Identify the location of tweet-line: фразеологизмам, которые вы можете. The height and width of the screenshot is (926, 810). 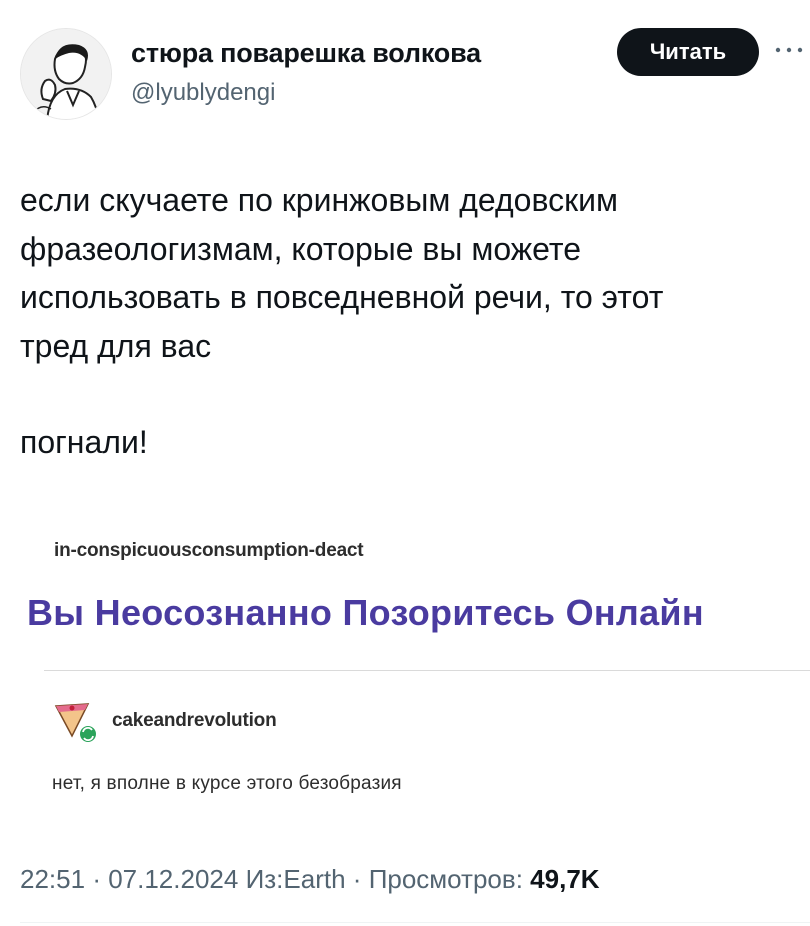
(300, 248).